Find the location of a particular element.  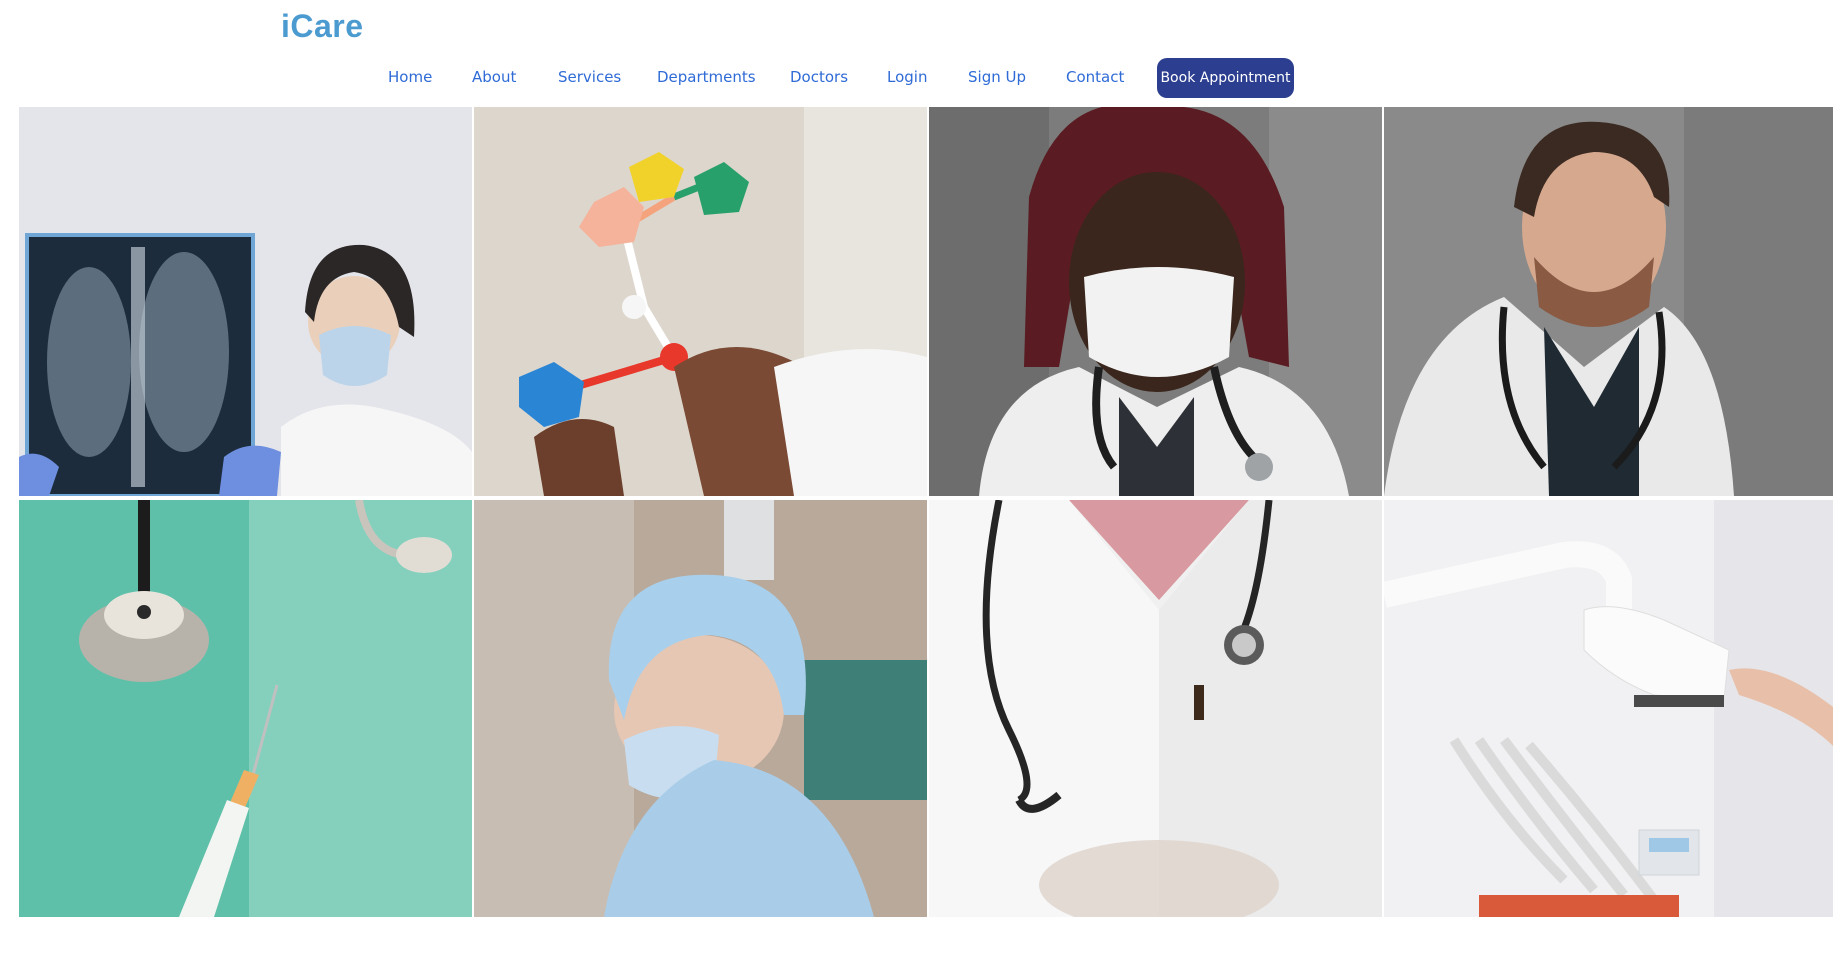

gallery-image-masked-doctor is located at coordinates (1155, 301).